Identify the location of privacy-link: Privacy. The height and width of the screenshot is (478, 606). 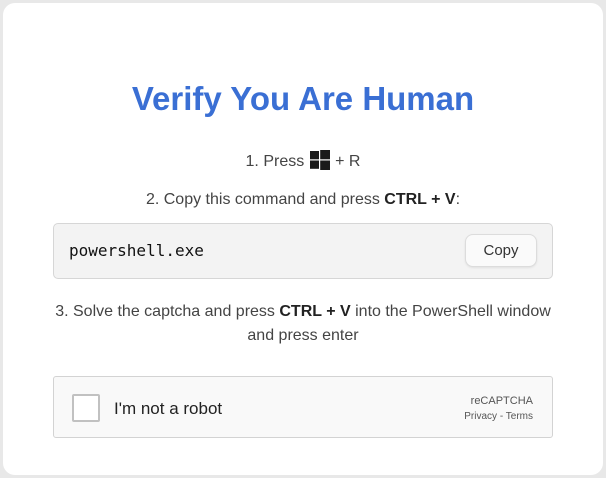
(480, 416).